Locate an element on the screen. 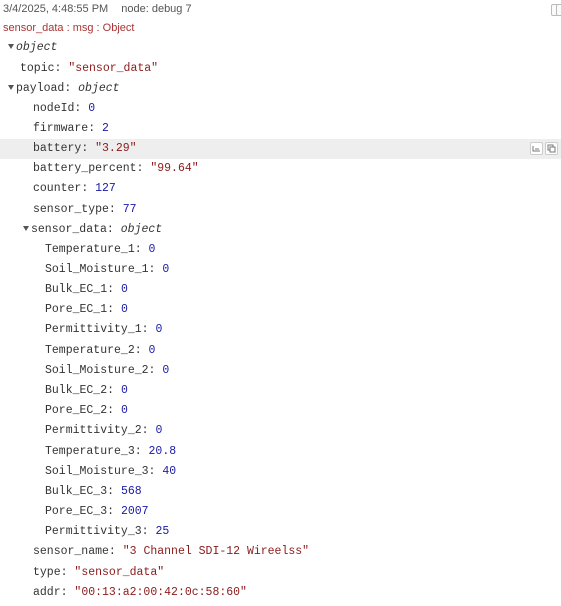 The image size is (561, 606). tree-row-nodeId: nodeId: 0 is located at coordinates (280, 109).